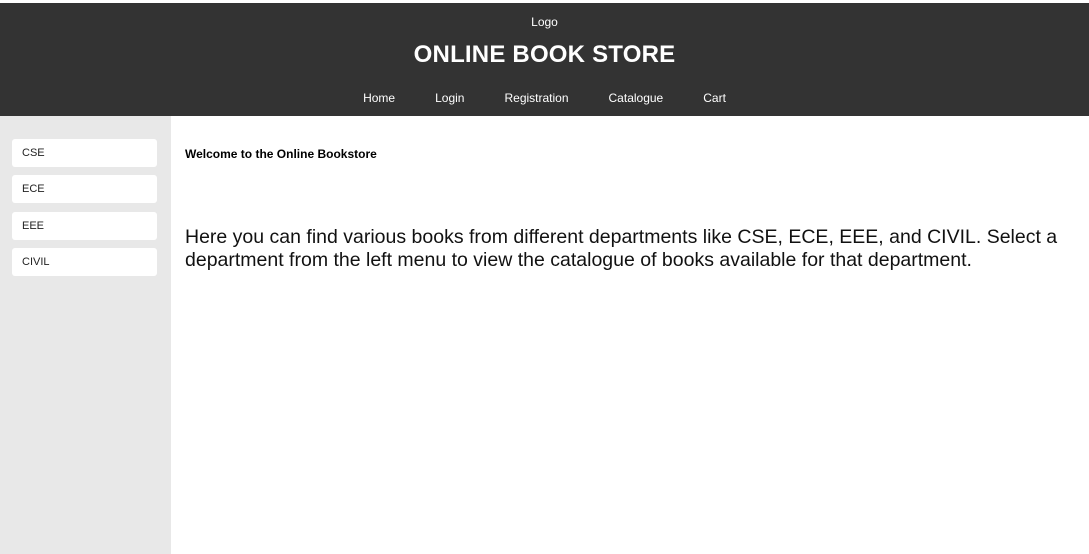  I want to click on logo: Logo, so click(544, 22).